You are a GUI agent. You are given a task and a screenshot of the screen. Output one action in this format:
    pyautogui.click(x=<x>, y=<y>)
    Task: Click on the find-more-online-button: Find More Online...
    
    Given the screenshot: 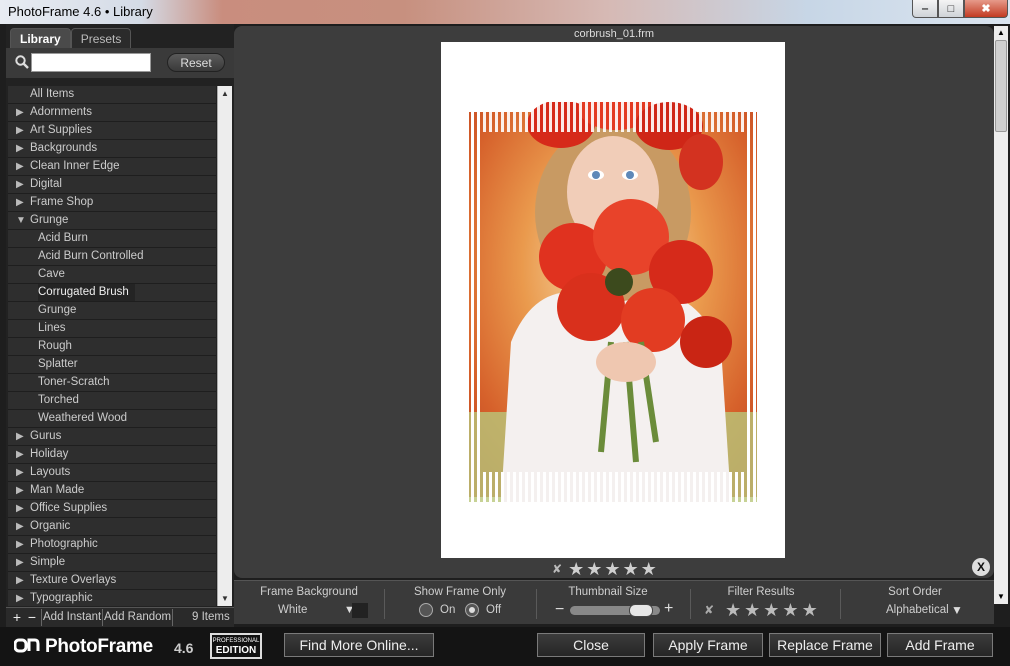 What is the action you would take?
    pyautogui.click(x=359, y=645)
    